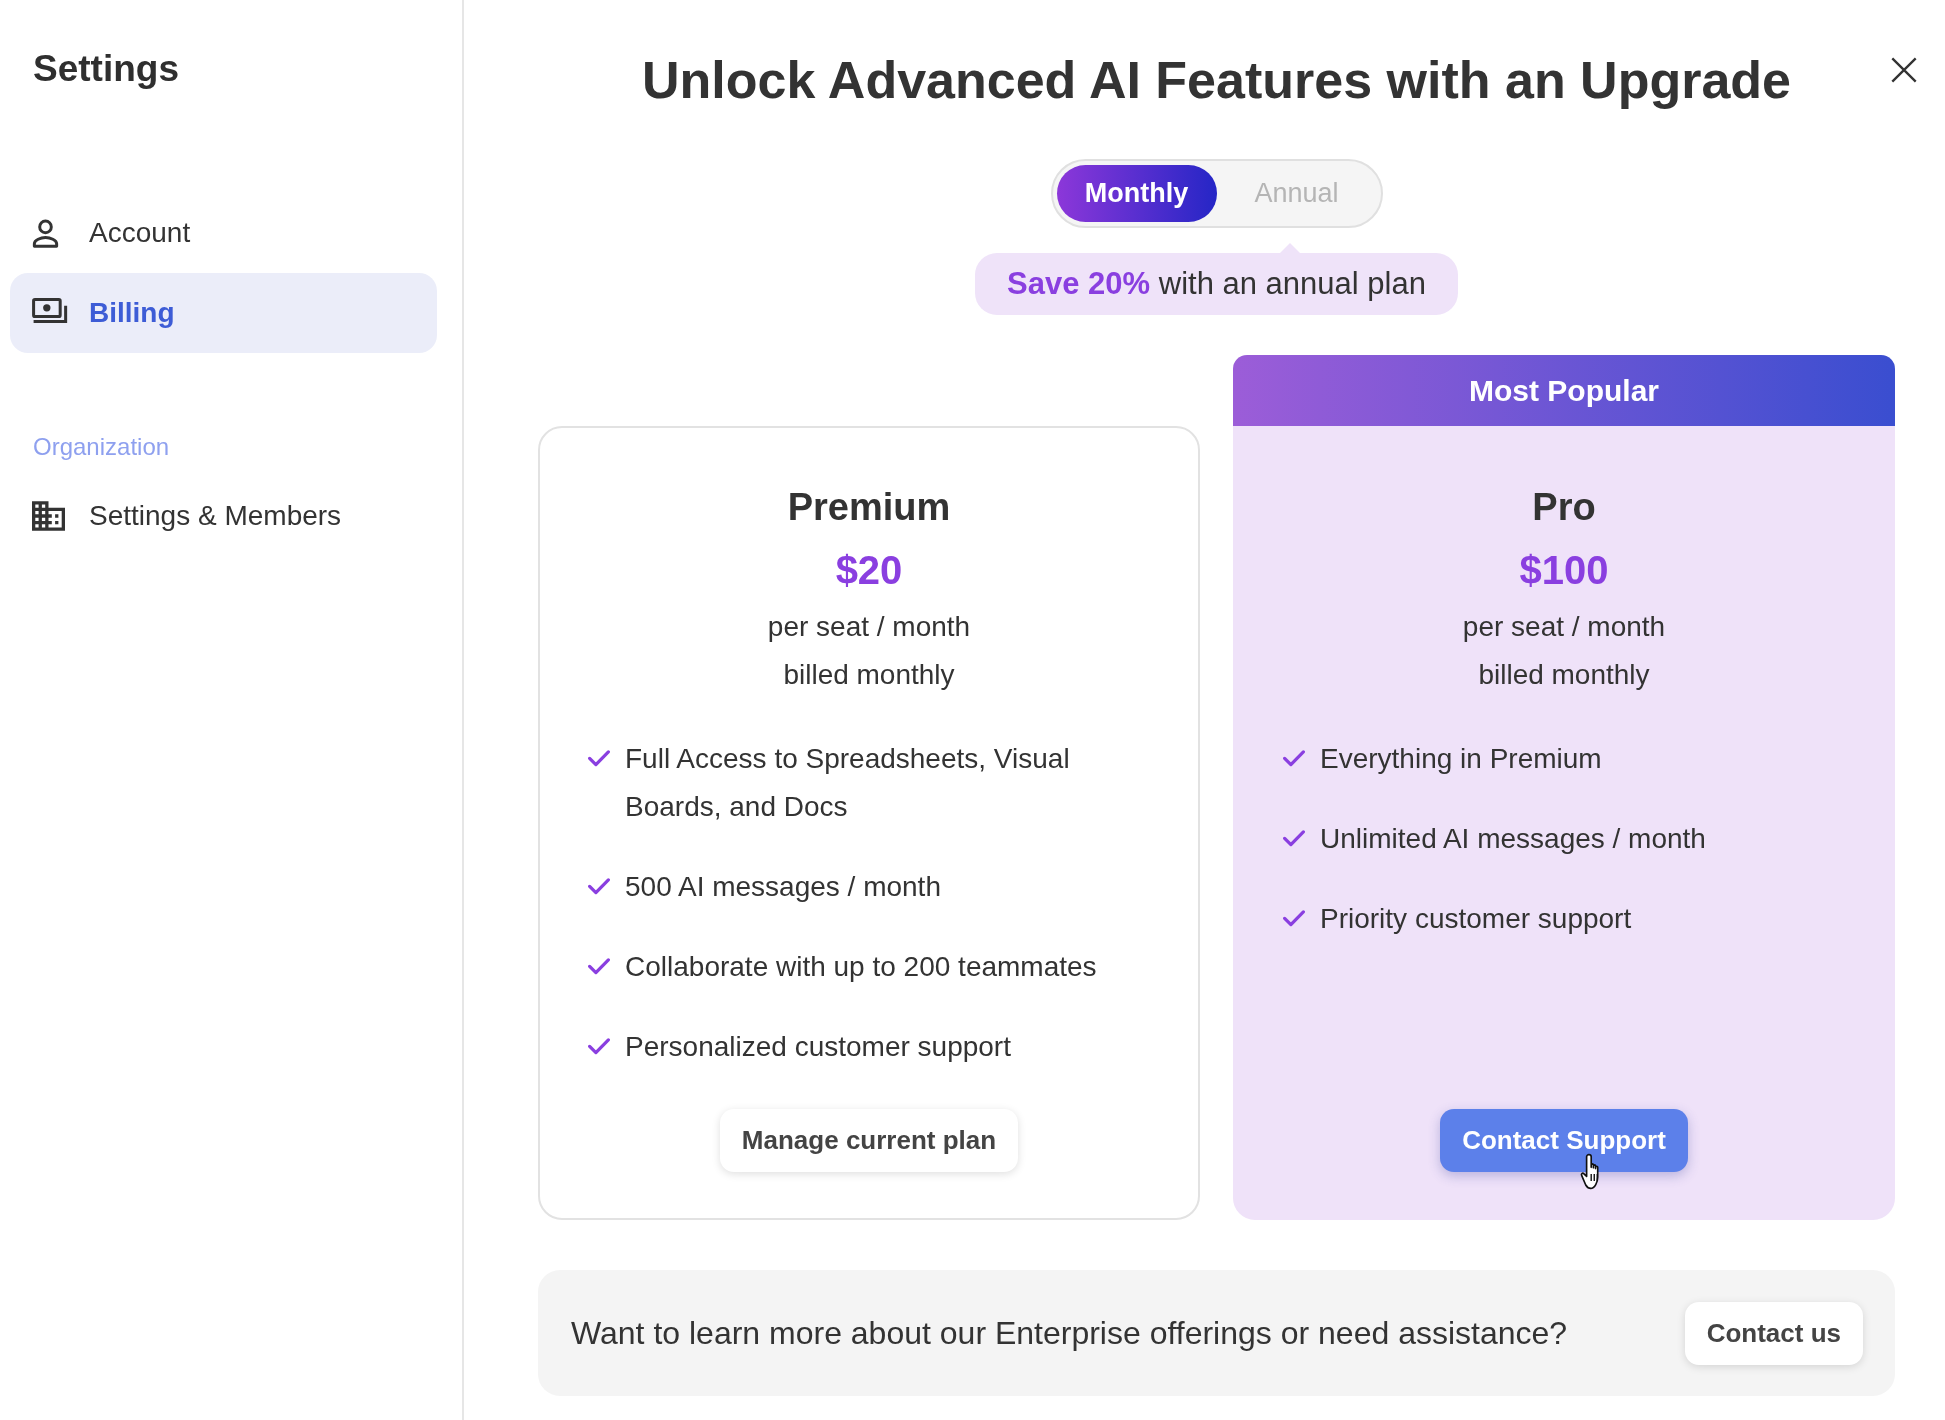  Describe the element at coordinates (1773, 1333) in the screenshot. I see `contact-button: Contact us` at that location.